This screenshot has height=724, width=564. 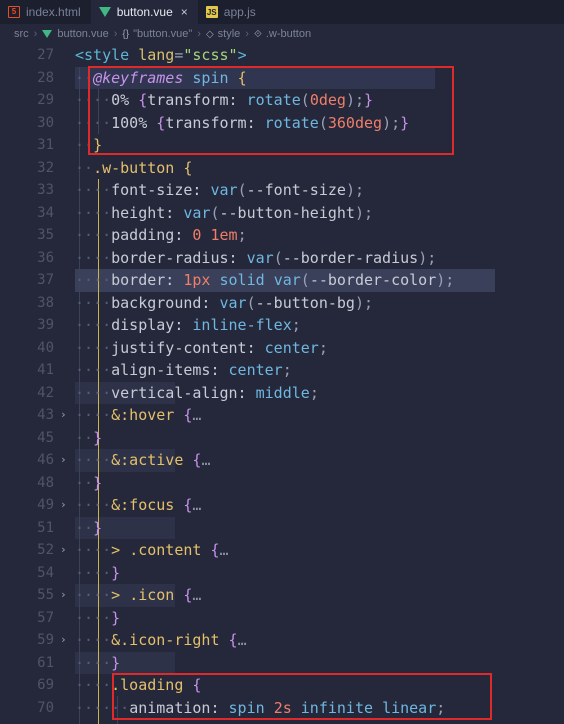 What do you see at coordinates (45, 257) in the screenshot?
I see `line-number: 36` at bounding box center [45, 257].